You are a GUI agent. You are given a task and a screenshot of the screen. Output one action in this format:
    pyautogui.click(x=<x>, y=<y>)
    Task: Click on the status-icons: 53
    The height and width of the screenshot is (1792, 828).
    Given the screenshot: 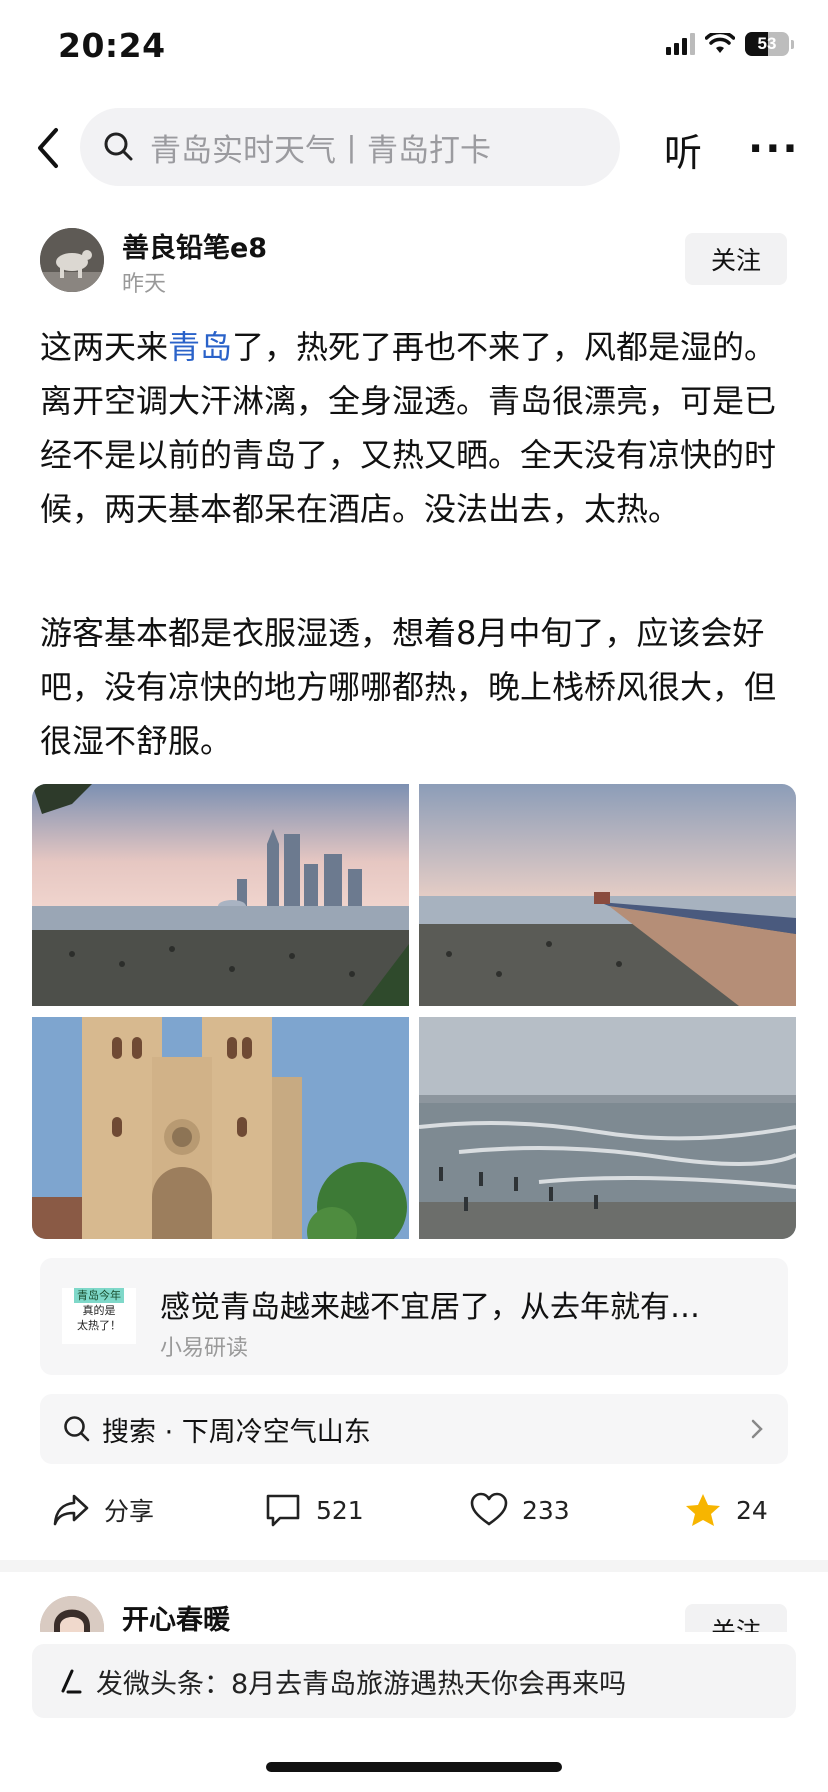 What is the action you would take?
    pyautogui.click(x=730, y=44)
    